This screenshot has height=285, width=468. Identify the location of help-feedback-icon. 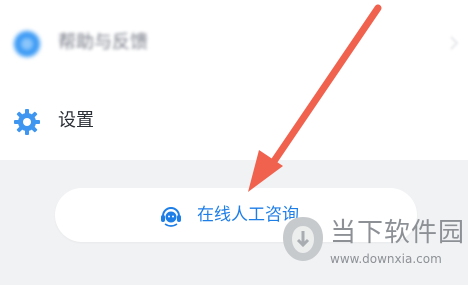
(27, 44).